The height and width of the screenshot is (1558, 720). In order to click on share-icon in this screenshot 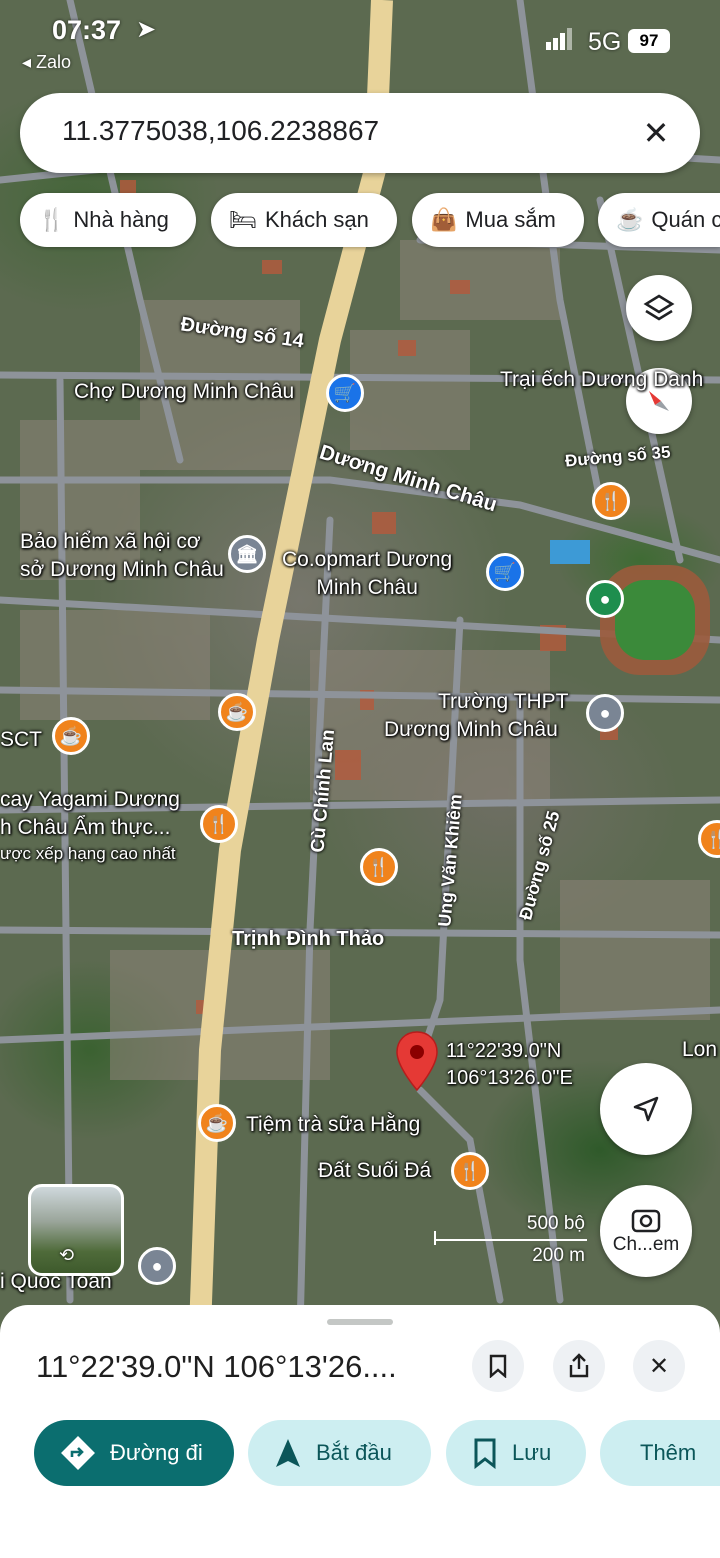, I will do `click(579, 1365)`.